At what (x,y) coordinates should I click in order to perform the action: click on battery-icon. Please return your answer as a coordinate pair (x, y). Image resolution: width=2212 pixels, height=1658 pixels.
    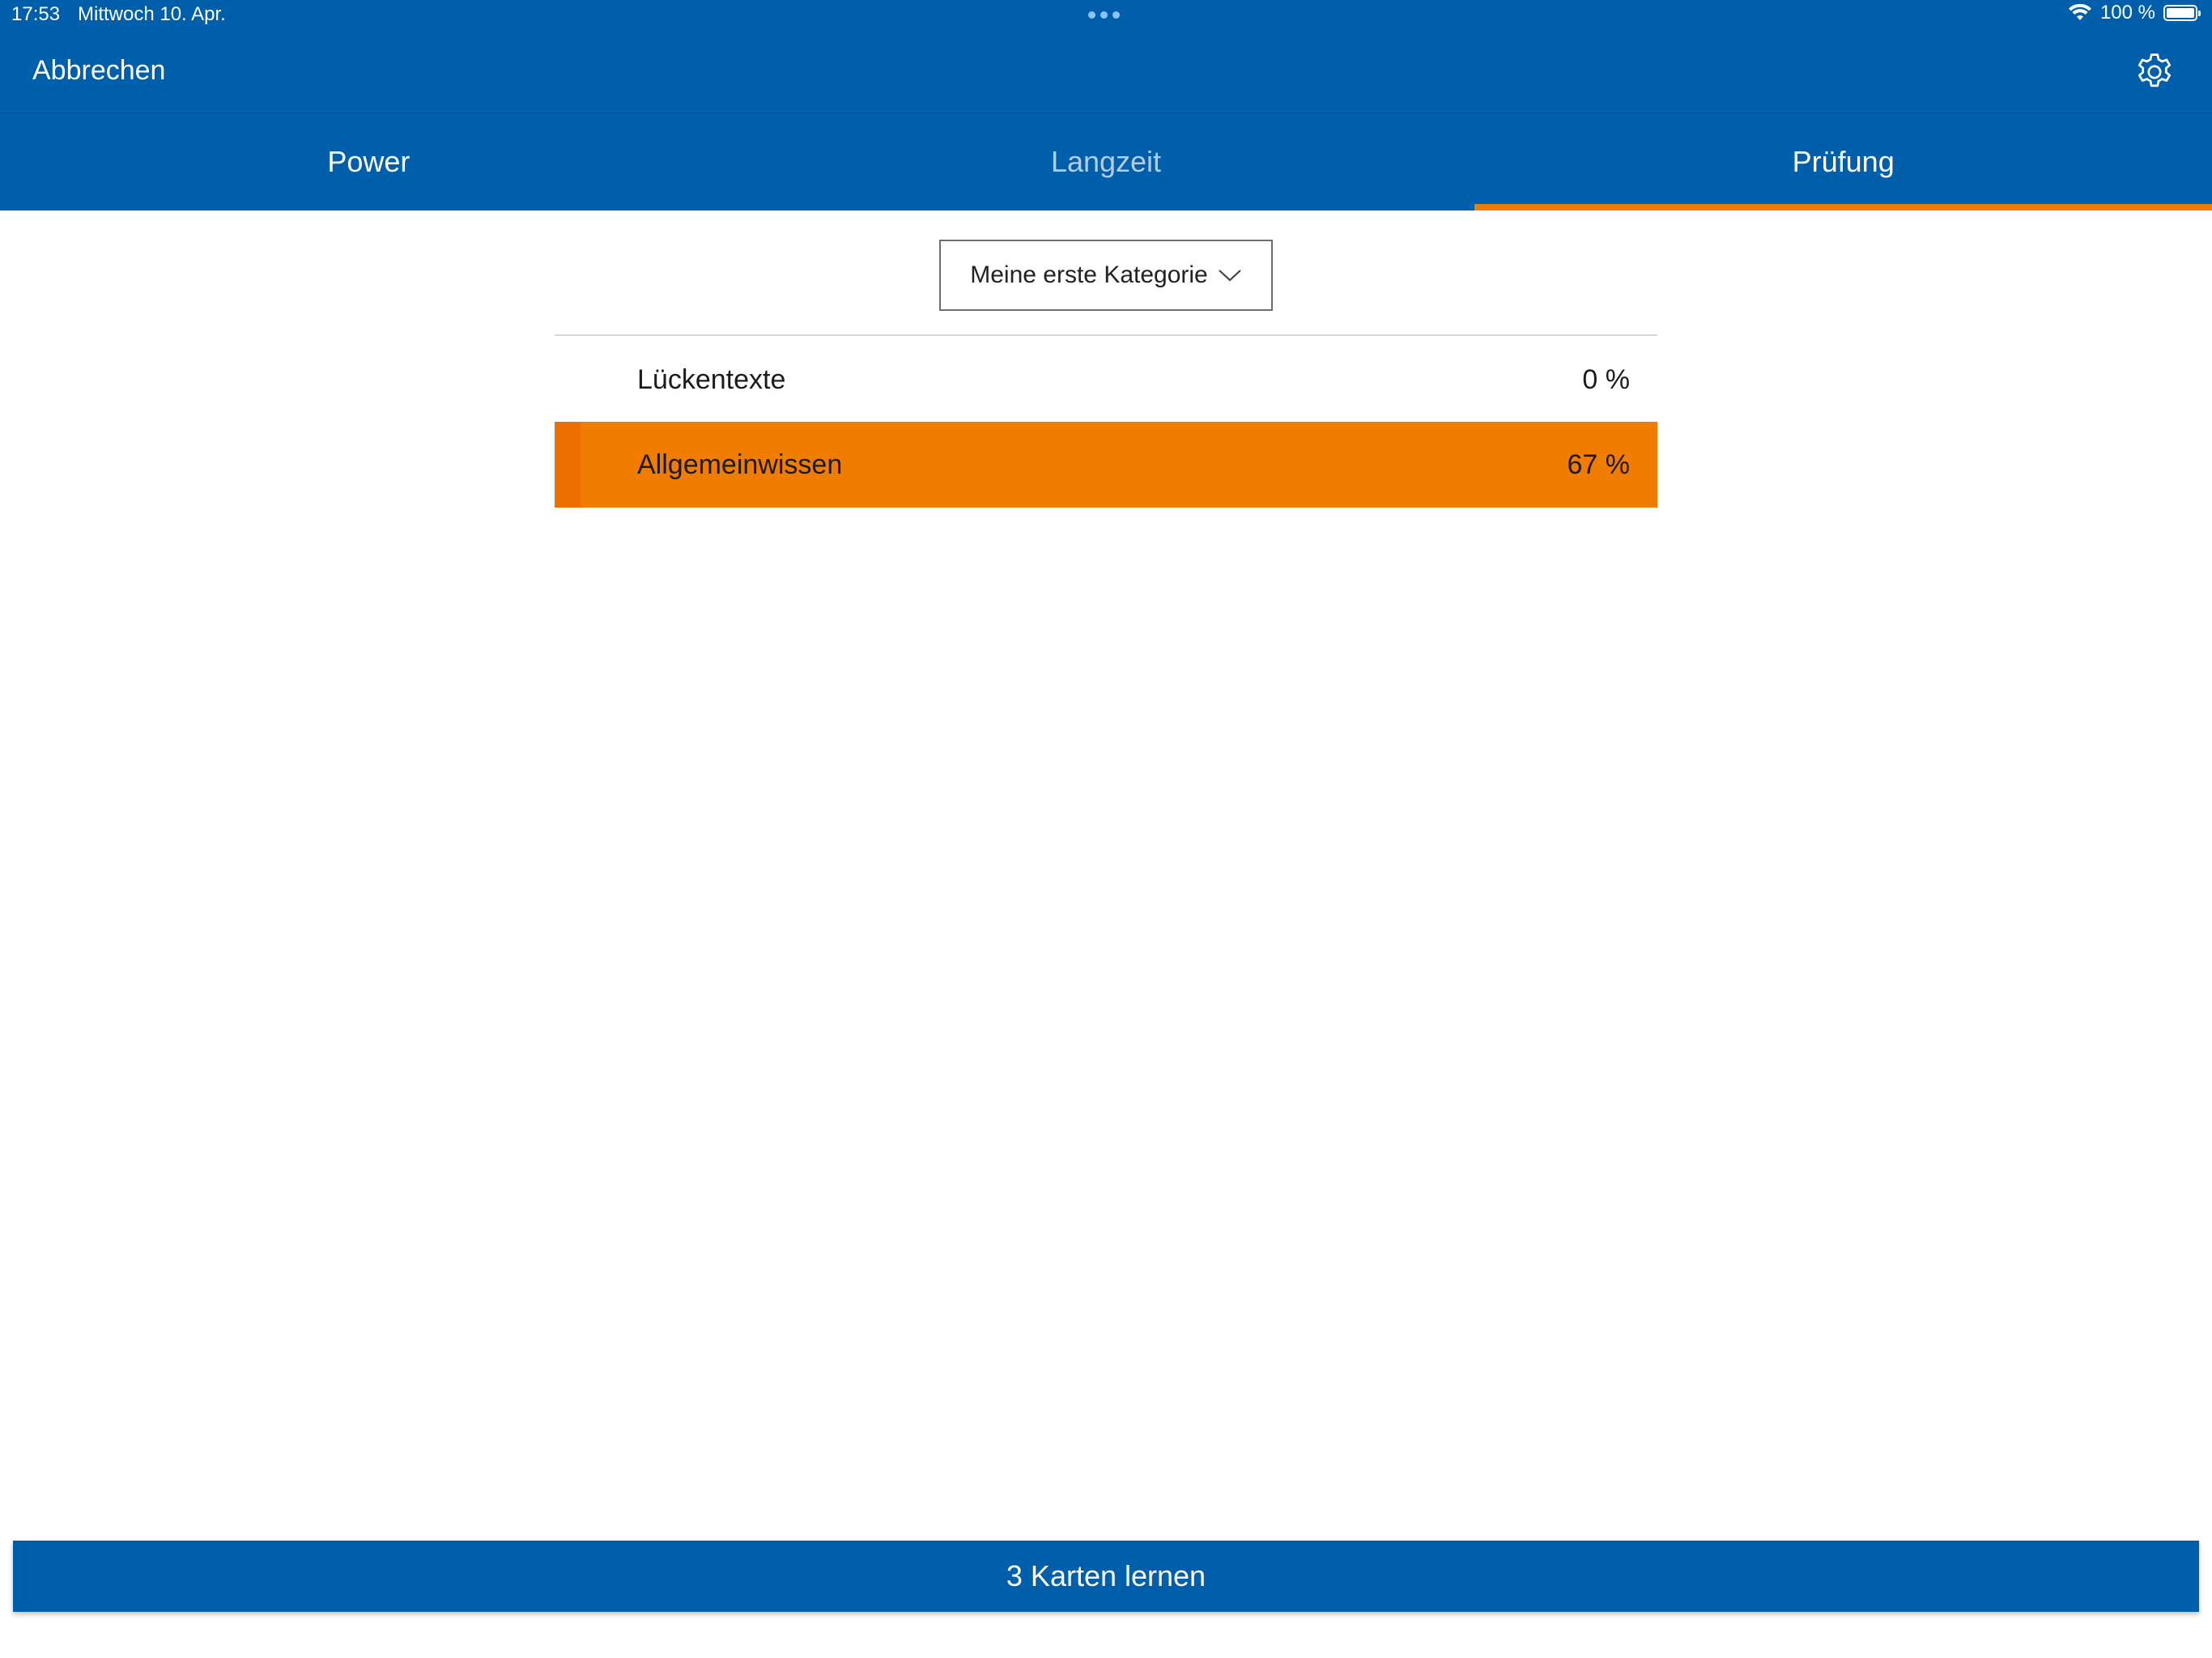
    Looking at the image, I should click on (2182, 13).